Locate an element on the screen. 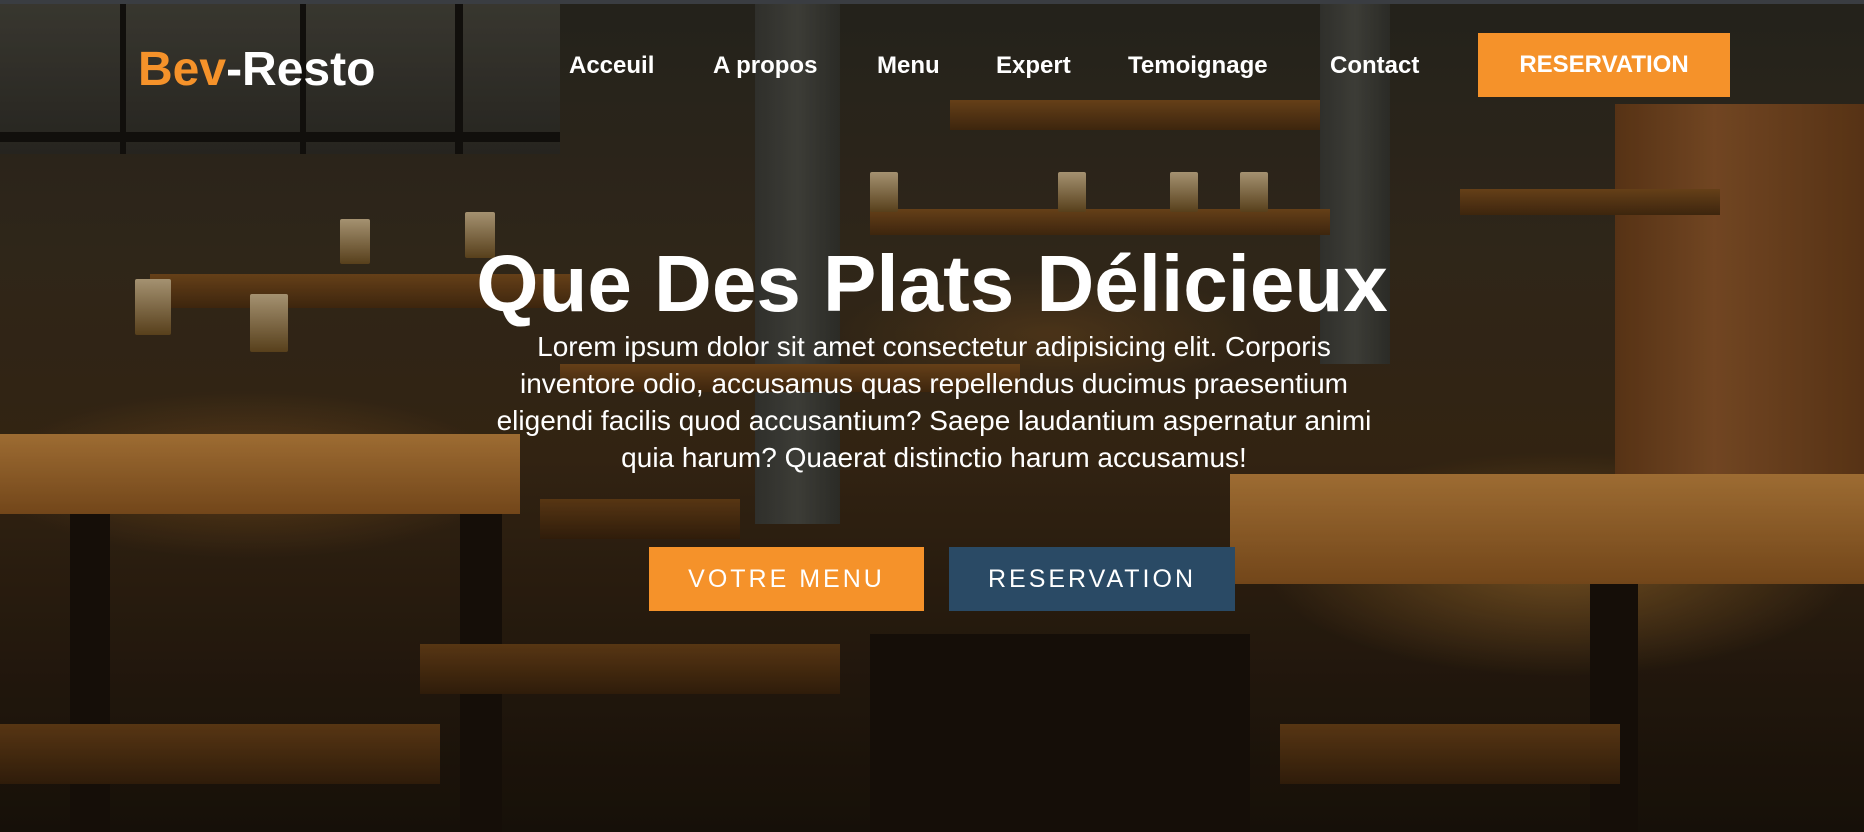  hero-reservation-button: RESERVATION is located at coordinates (1092, 579).